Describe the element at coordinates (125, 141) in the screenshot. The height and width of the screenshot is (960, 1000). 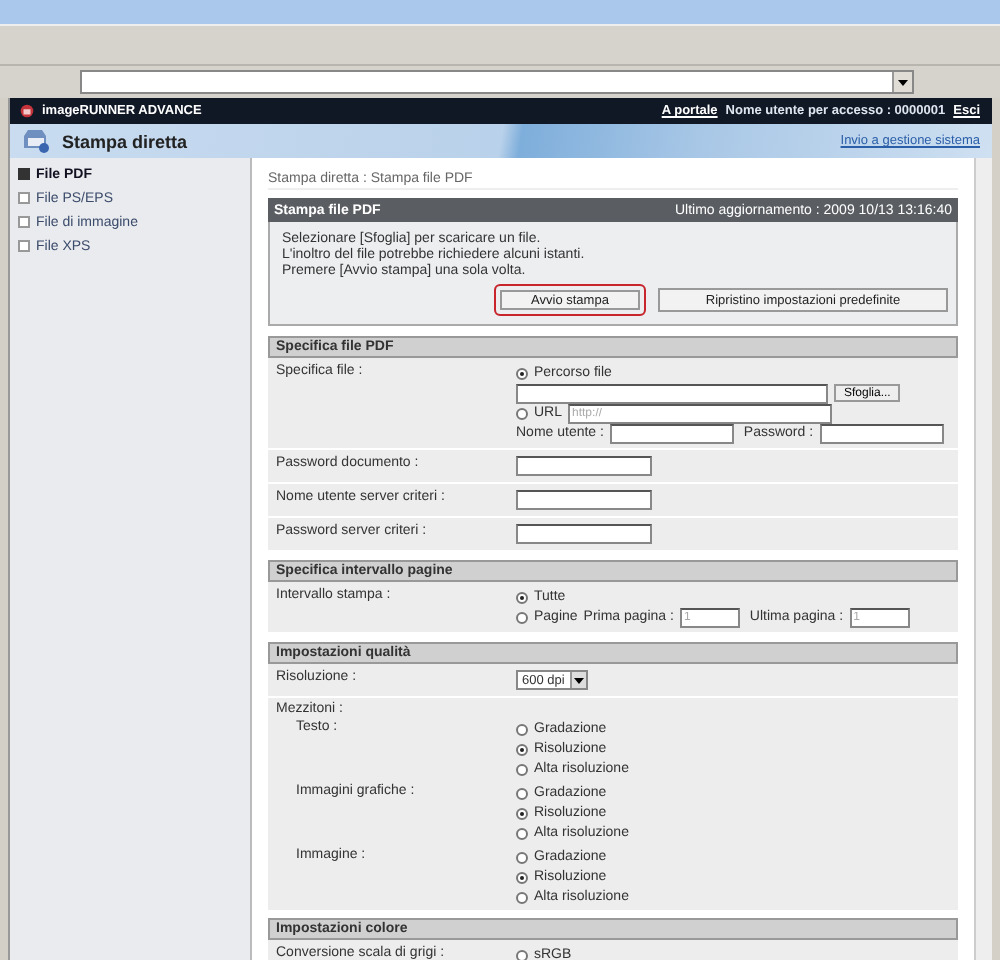
I see `page-title: Stampa diretta` at that location.